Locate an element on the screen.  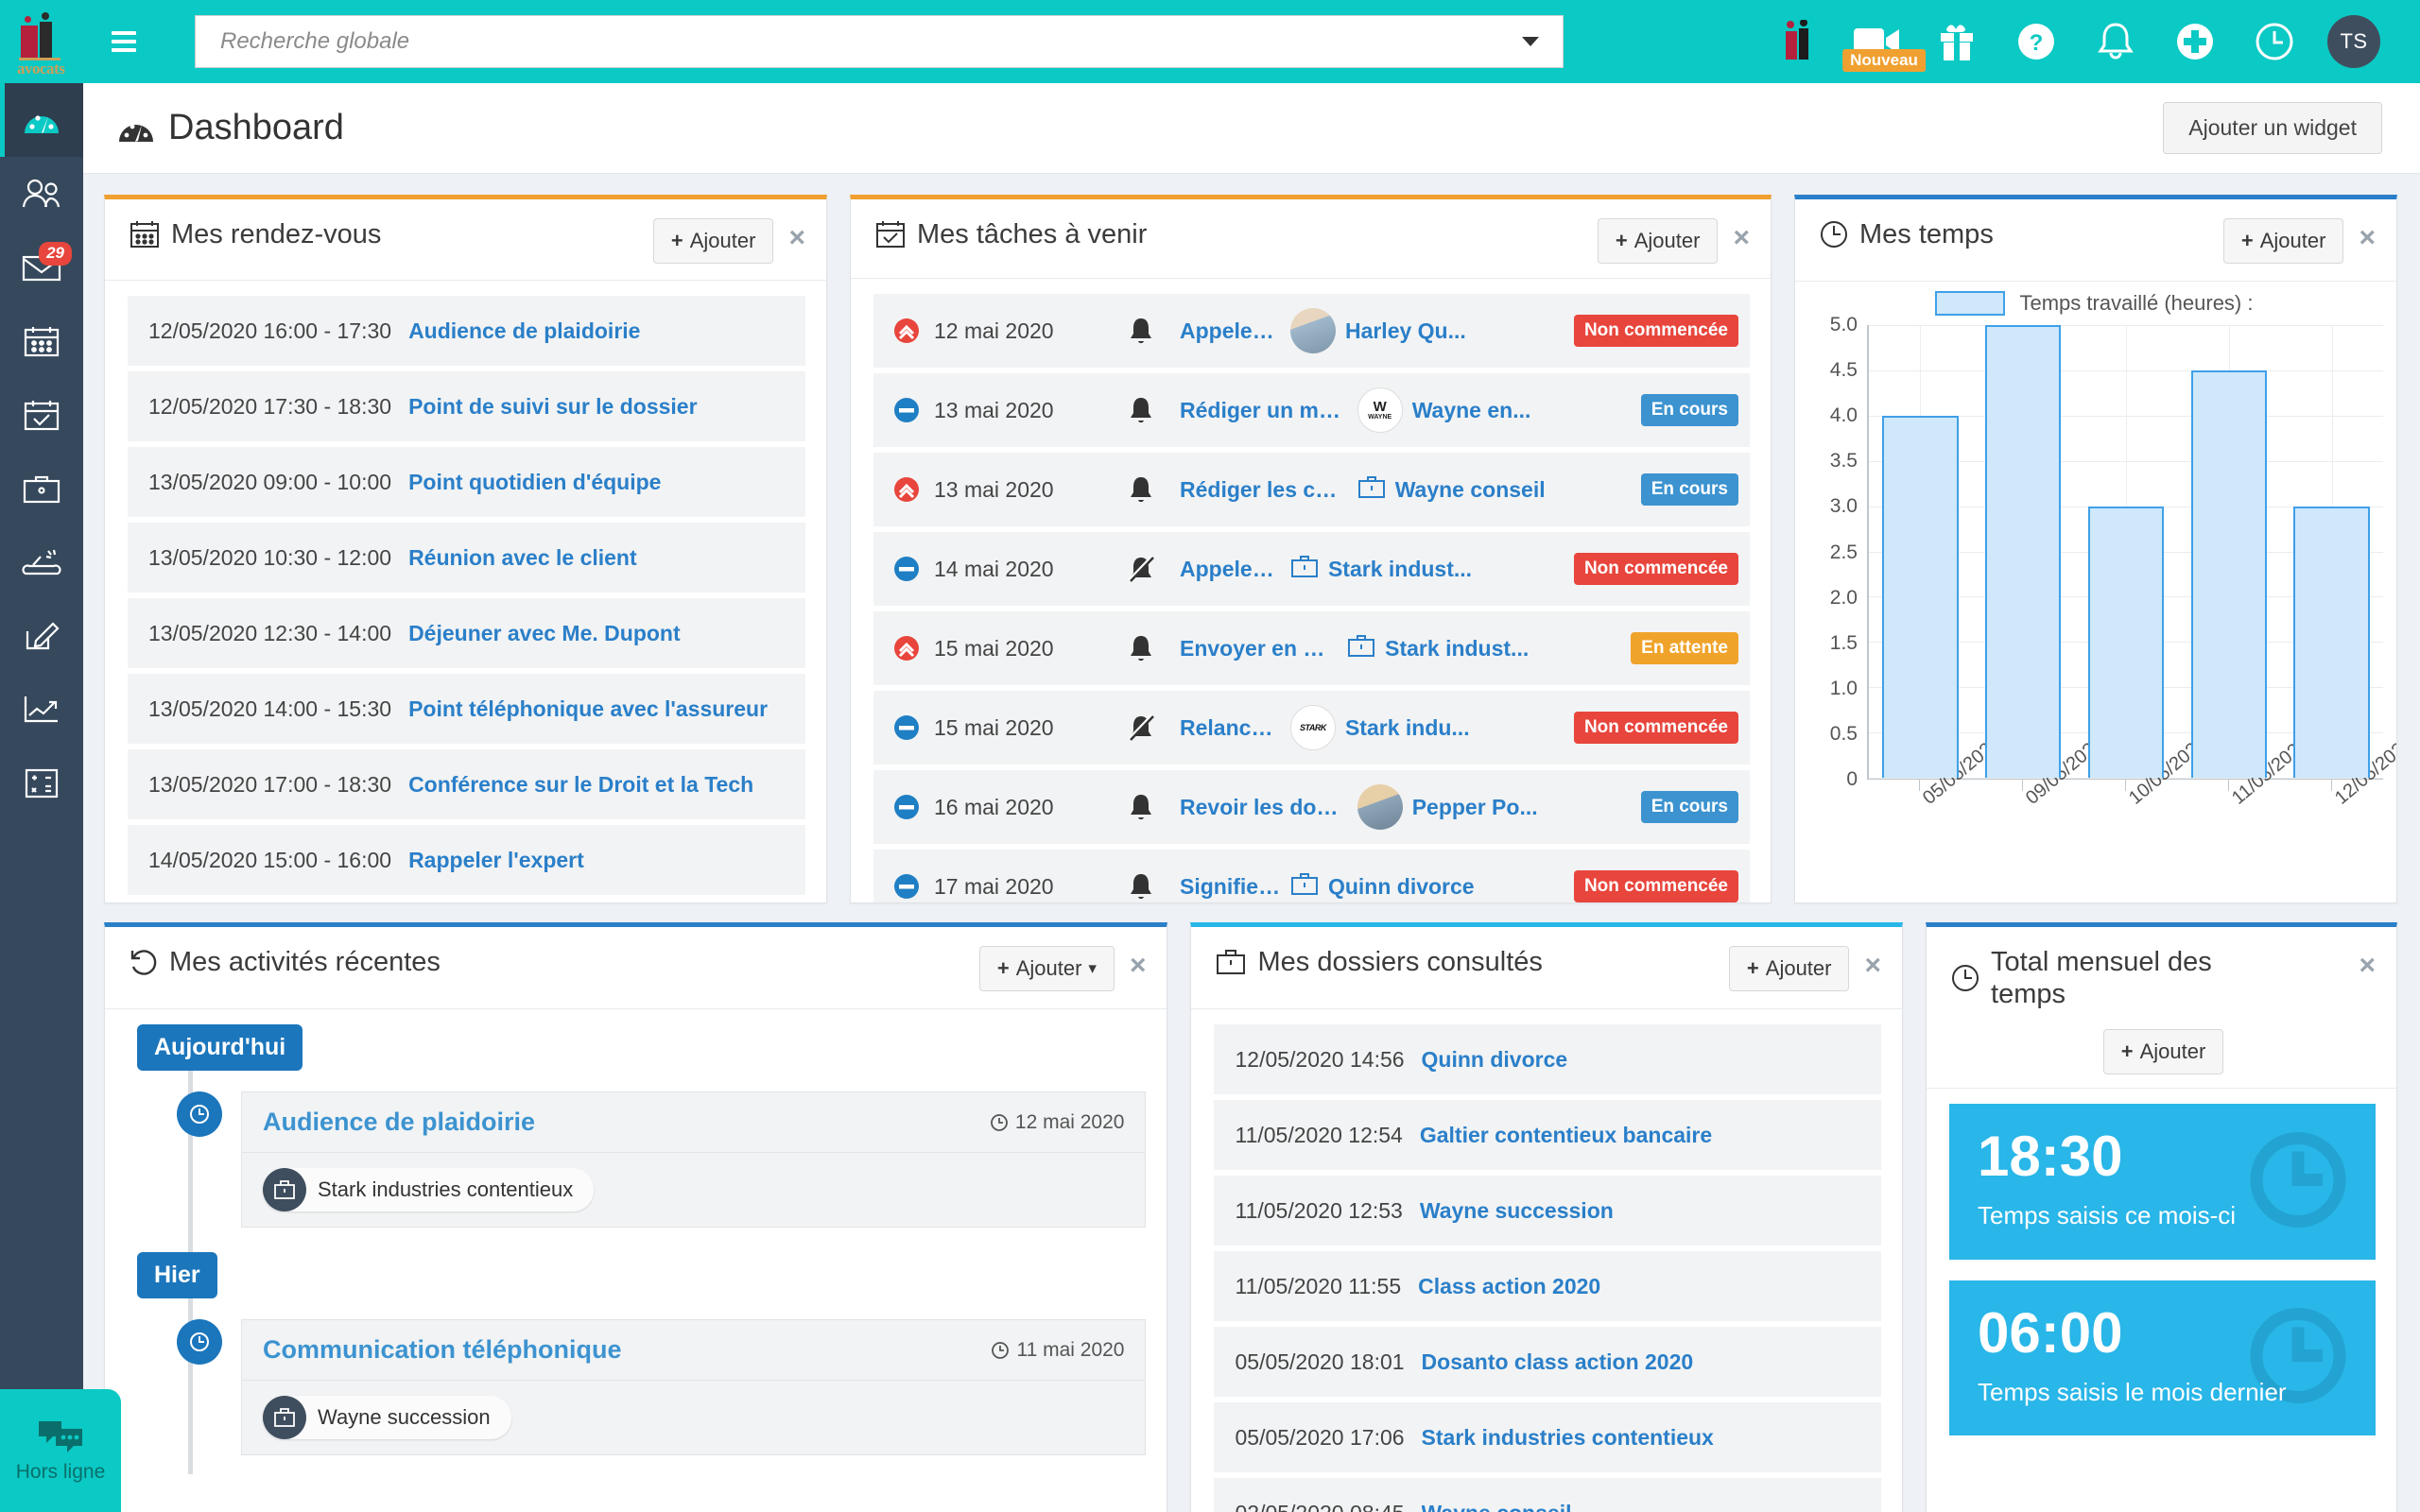
folder-title: Class action 2020 is located at coordinates (1509, 1286).